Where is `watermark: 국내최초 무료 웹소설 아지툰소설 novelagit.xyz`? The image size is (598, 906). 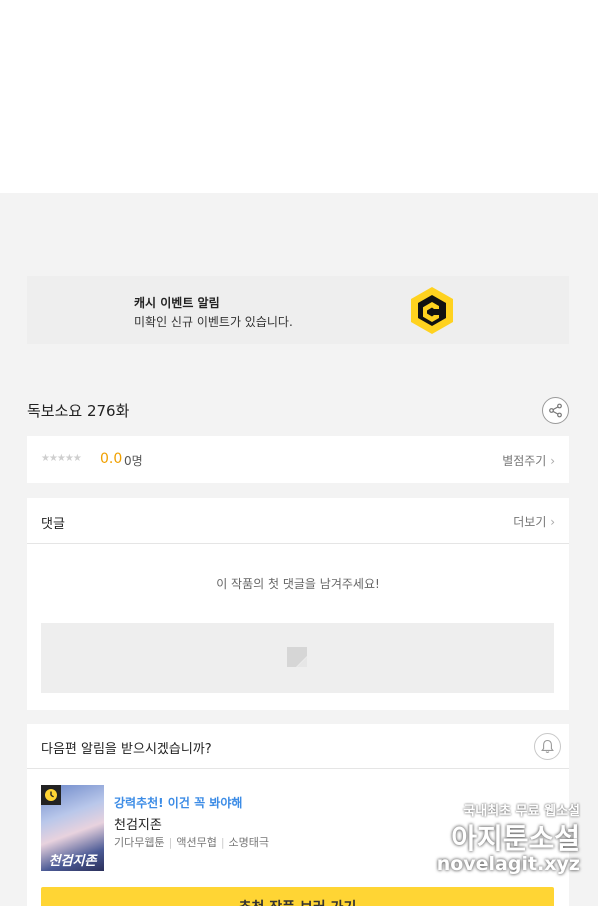 watermark: 국내최초 무료 웹소설 아지툰소설 novelagit.xyz is located at coordinates (495, 837).